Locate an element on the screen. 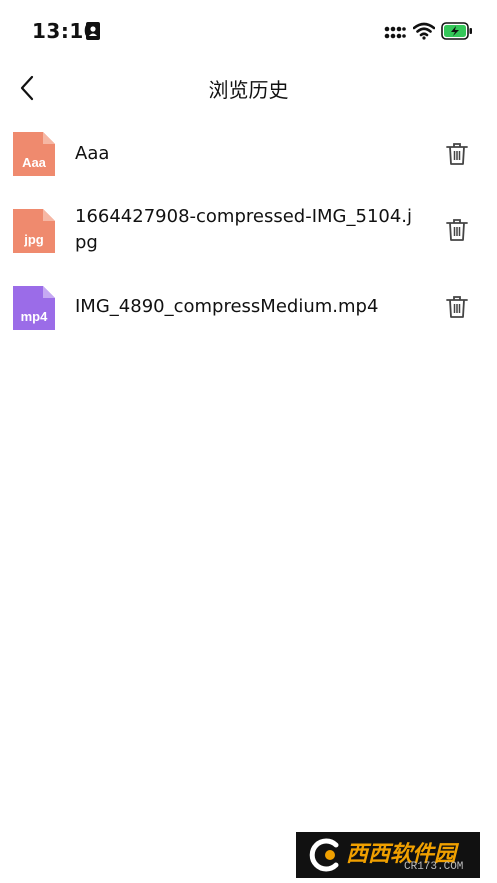 This screenshot has width=497, height=883. list-item: mp4 IMG_4890_compressMedium.mp4 is located at coordinates (248, 306).